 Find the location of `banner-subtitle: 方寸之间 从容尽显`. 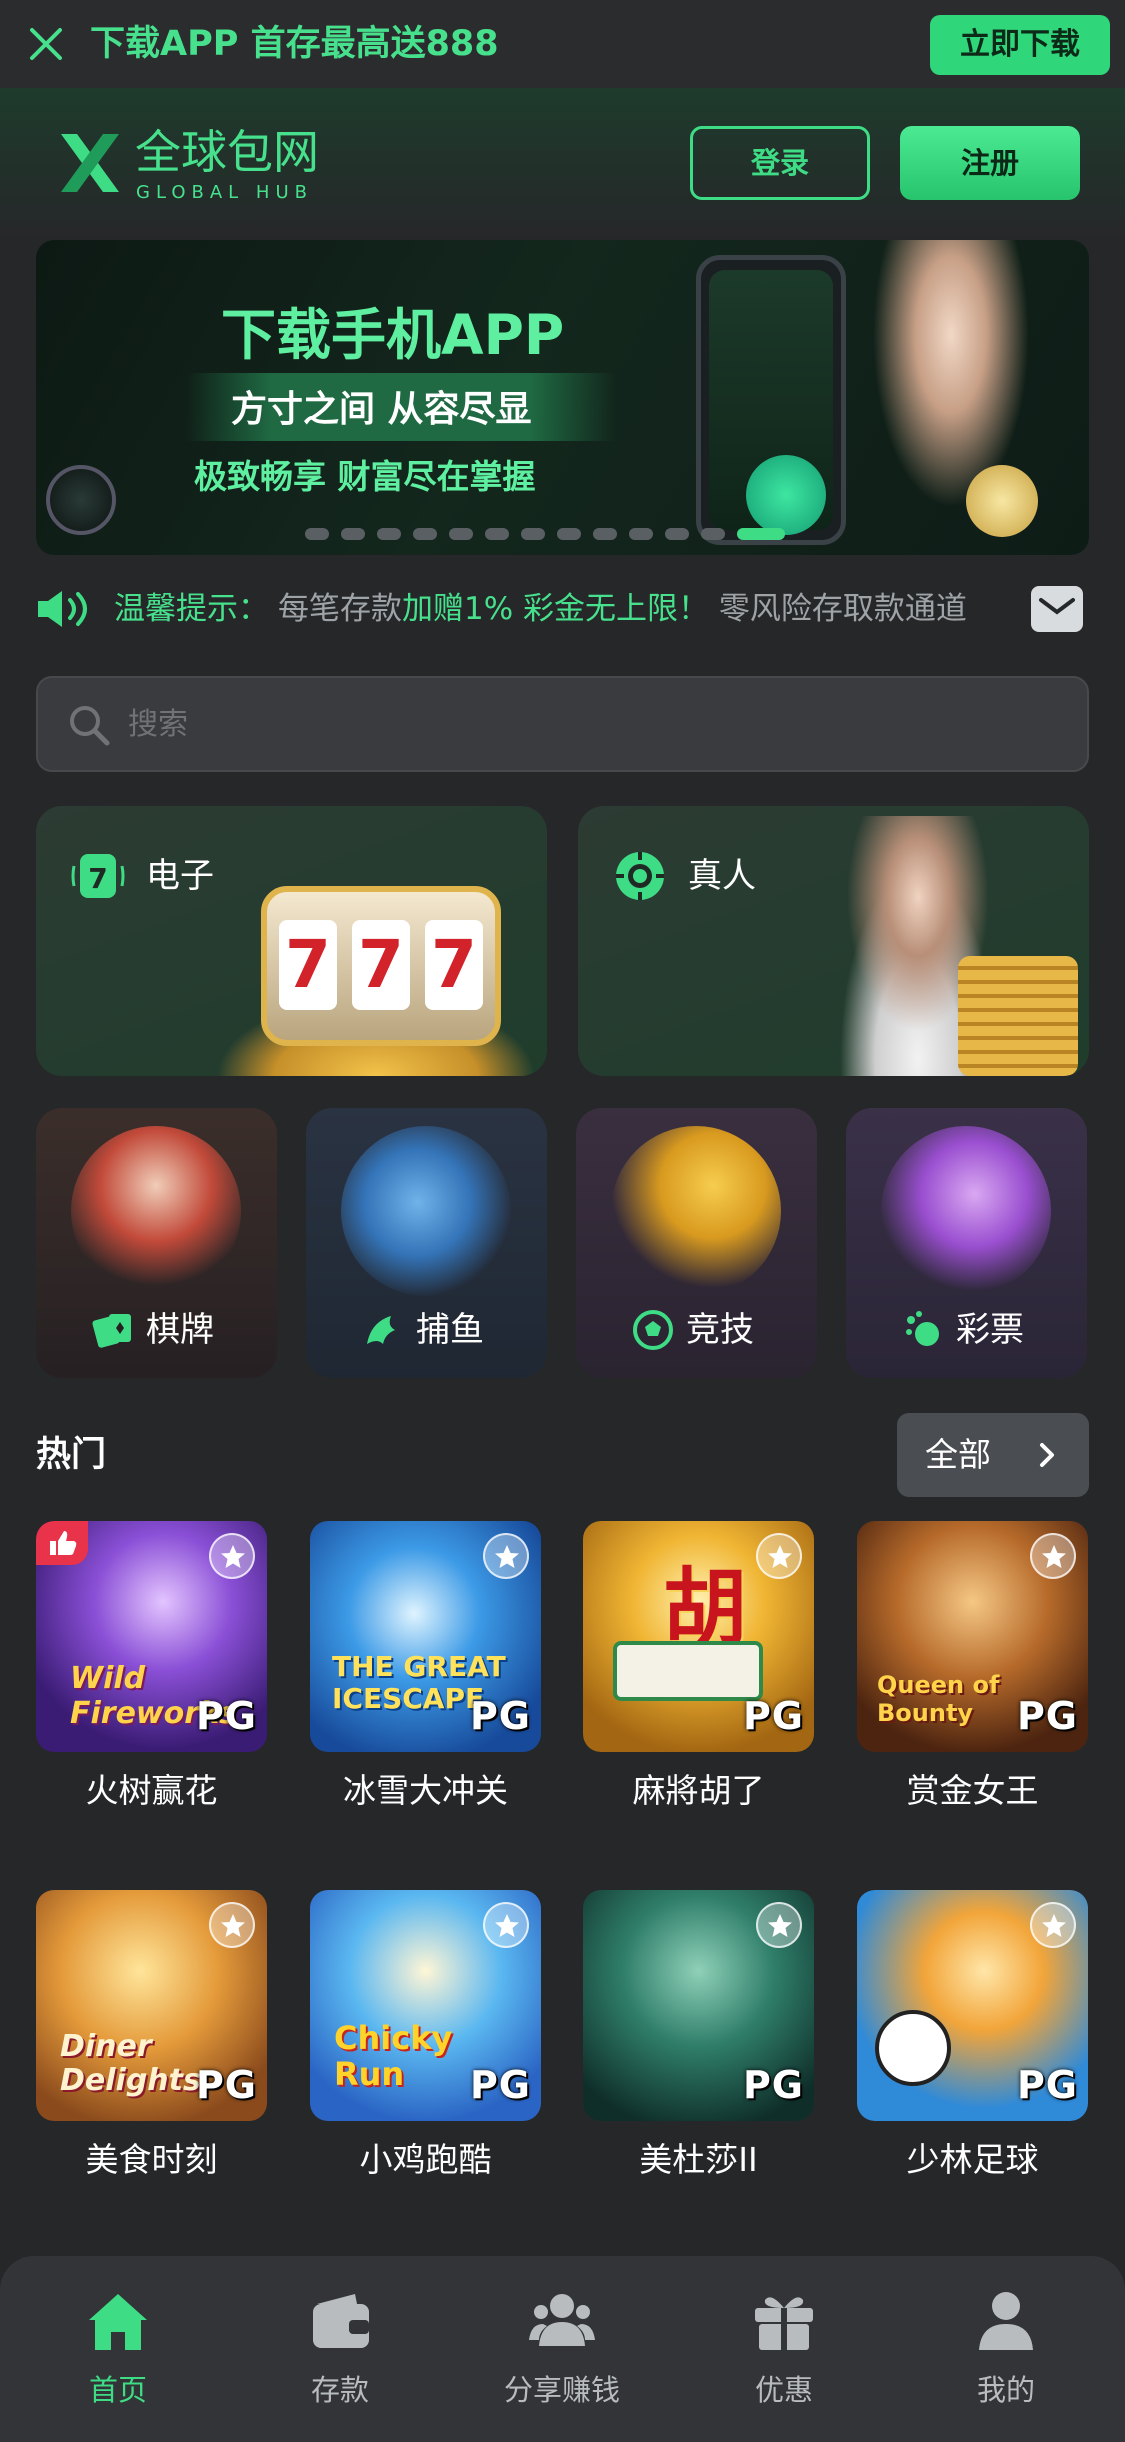

banner-subtitle: 方寸之间 从容尽显 is located at coordinates (381, 409).